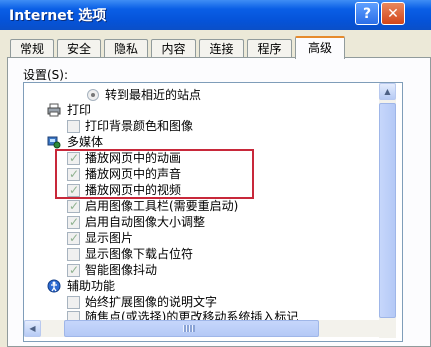 The image size is (431, 347). I want to click on scroll-thumb-vertical, so click(387, 210).